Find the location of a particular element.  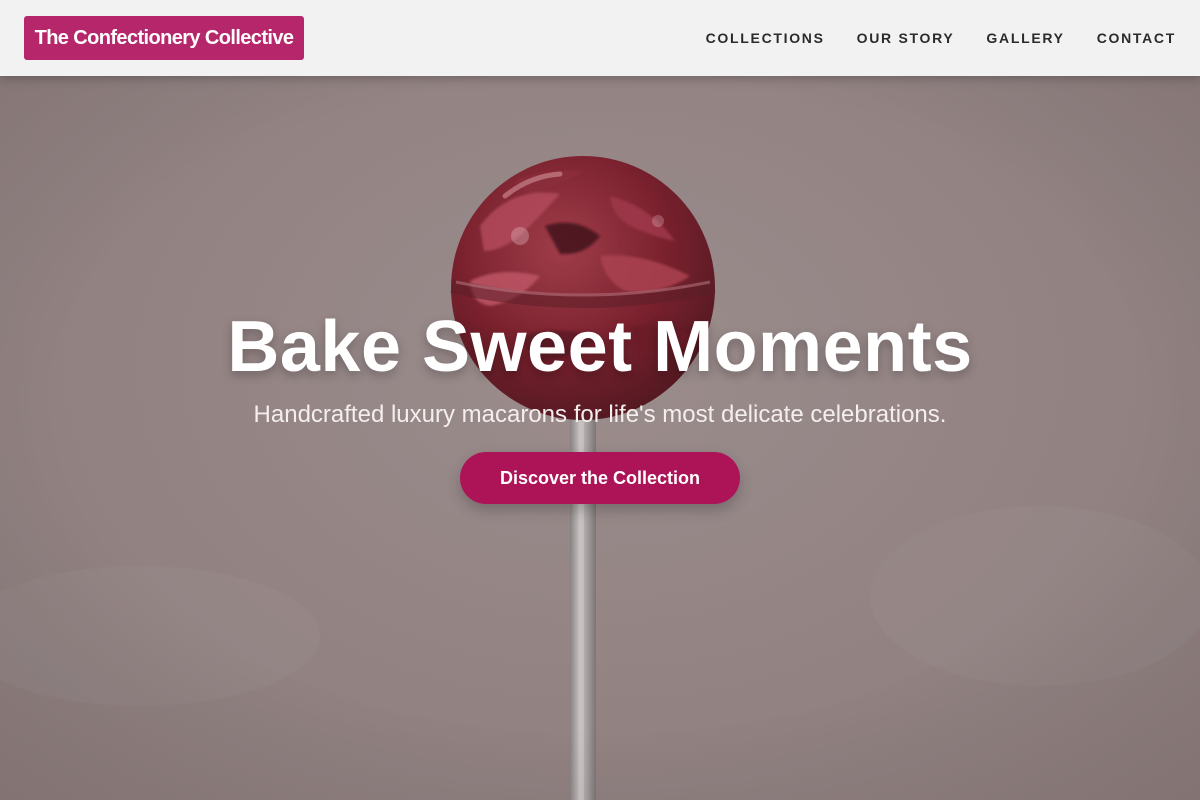

hero-title: Bake Sweet Moments is located at coordinates (600, 347).